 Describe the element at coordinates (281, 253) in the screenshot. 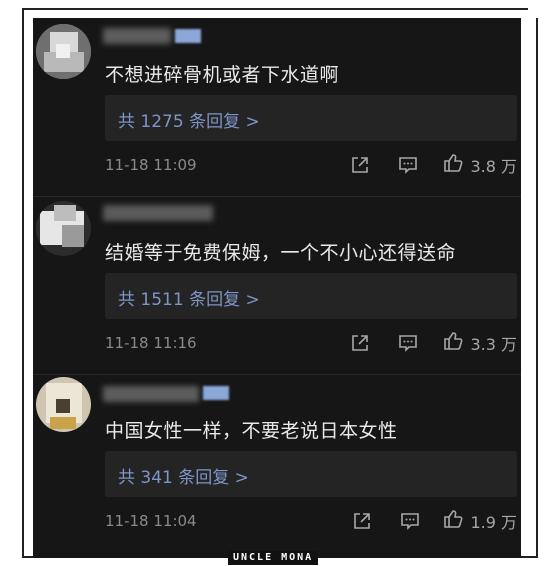

I see `comment-text: 结婚等于免费保姆，一个不小心还得送命` at that location.